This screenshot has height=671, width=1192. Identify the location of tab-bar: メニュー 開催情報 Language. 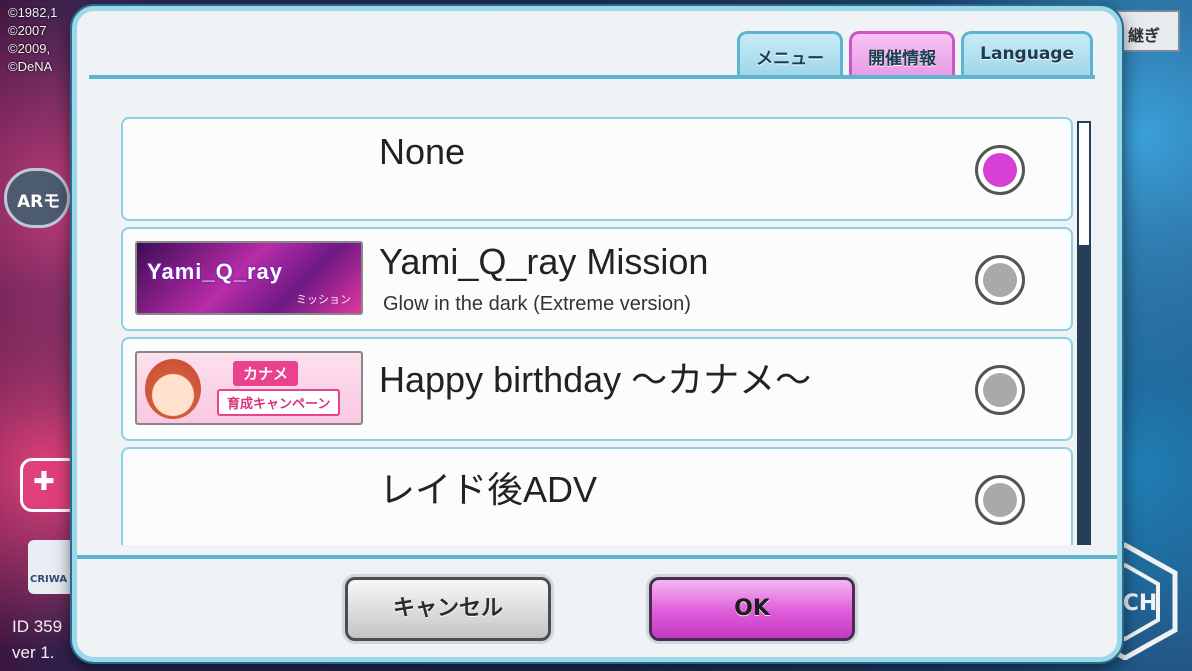
(915, 55).